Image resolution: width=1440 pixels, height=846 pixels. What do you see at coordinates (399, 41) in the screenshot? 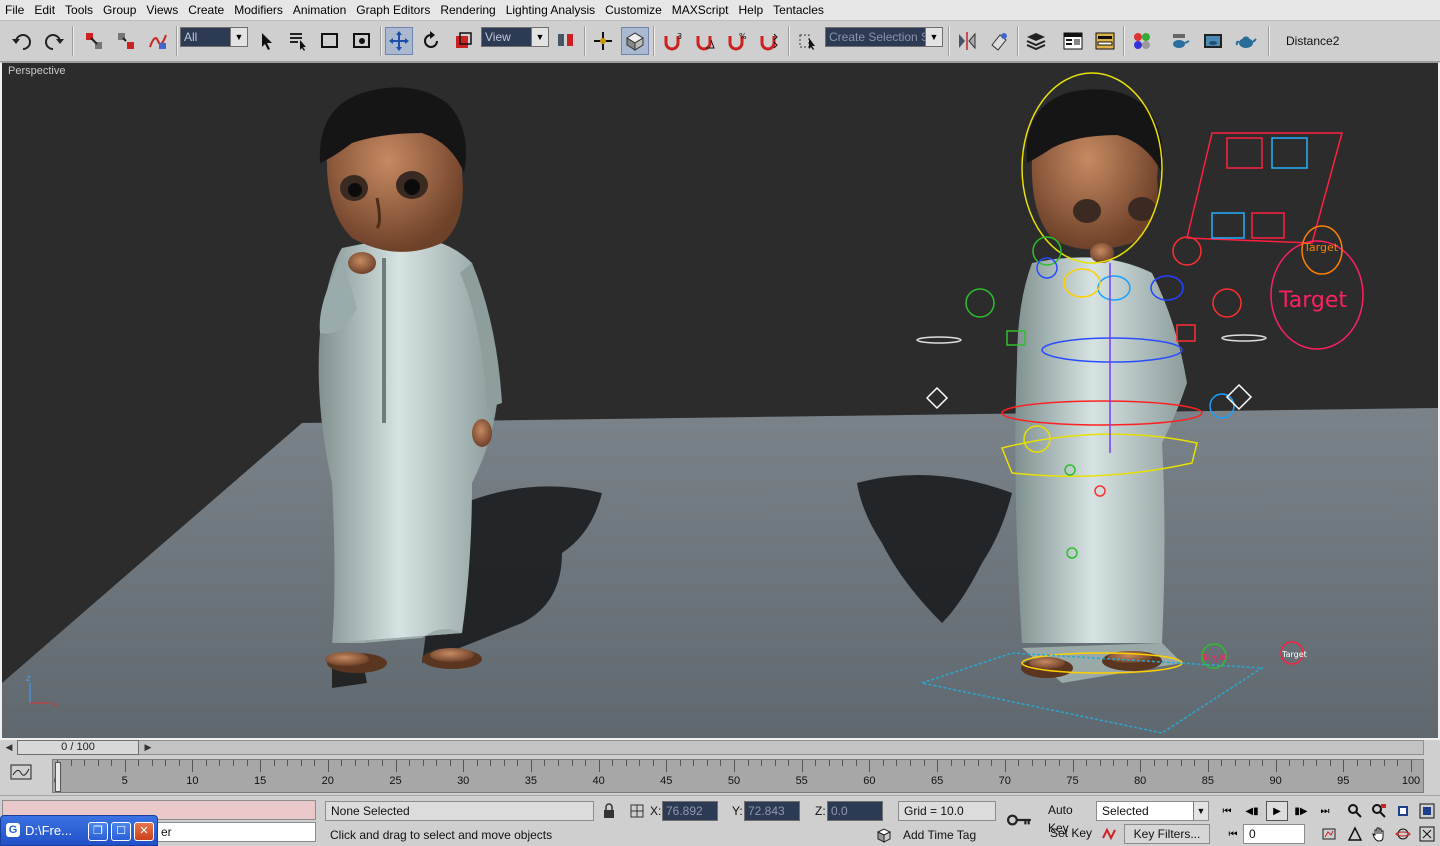
I see `select-and-move-button` at bounding box center [399, 41].